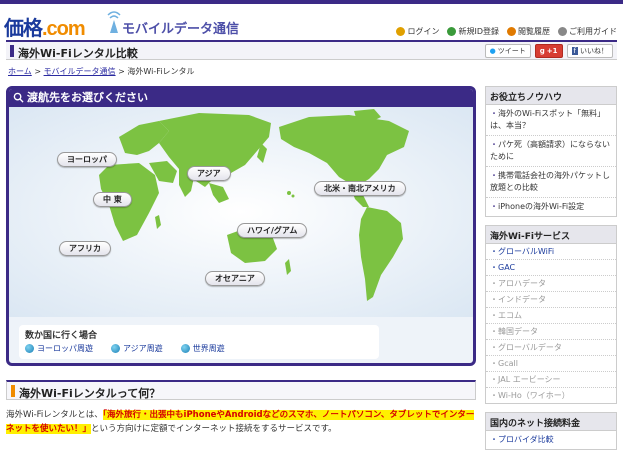 The width and height of the screenshot is (623, 458). Describe the element at coordinates (511, 51) in the screenshot. I see `tweet-label: ツイート` at that location.